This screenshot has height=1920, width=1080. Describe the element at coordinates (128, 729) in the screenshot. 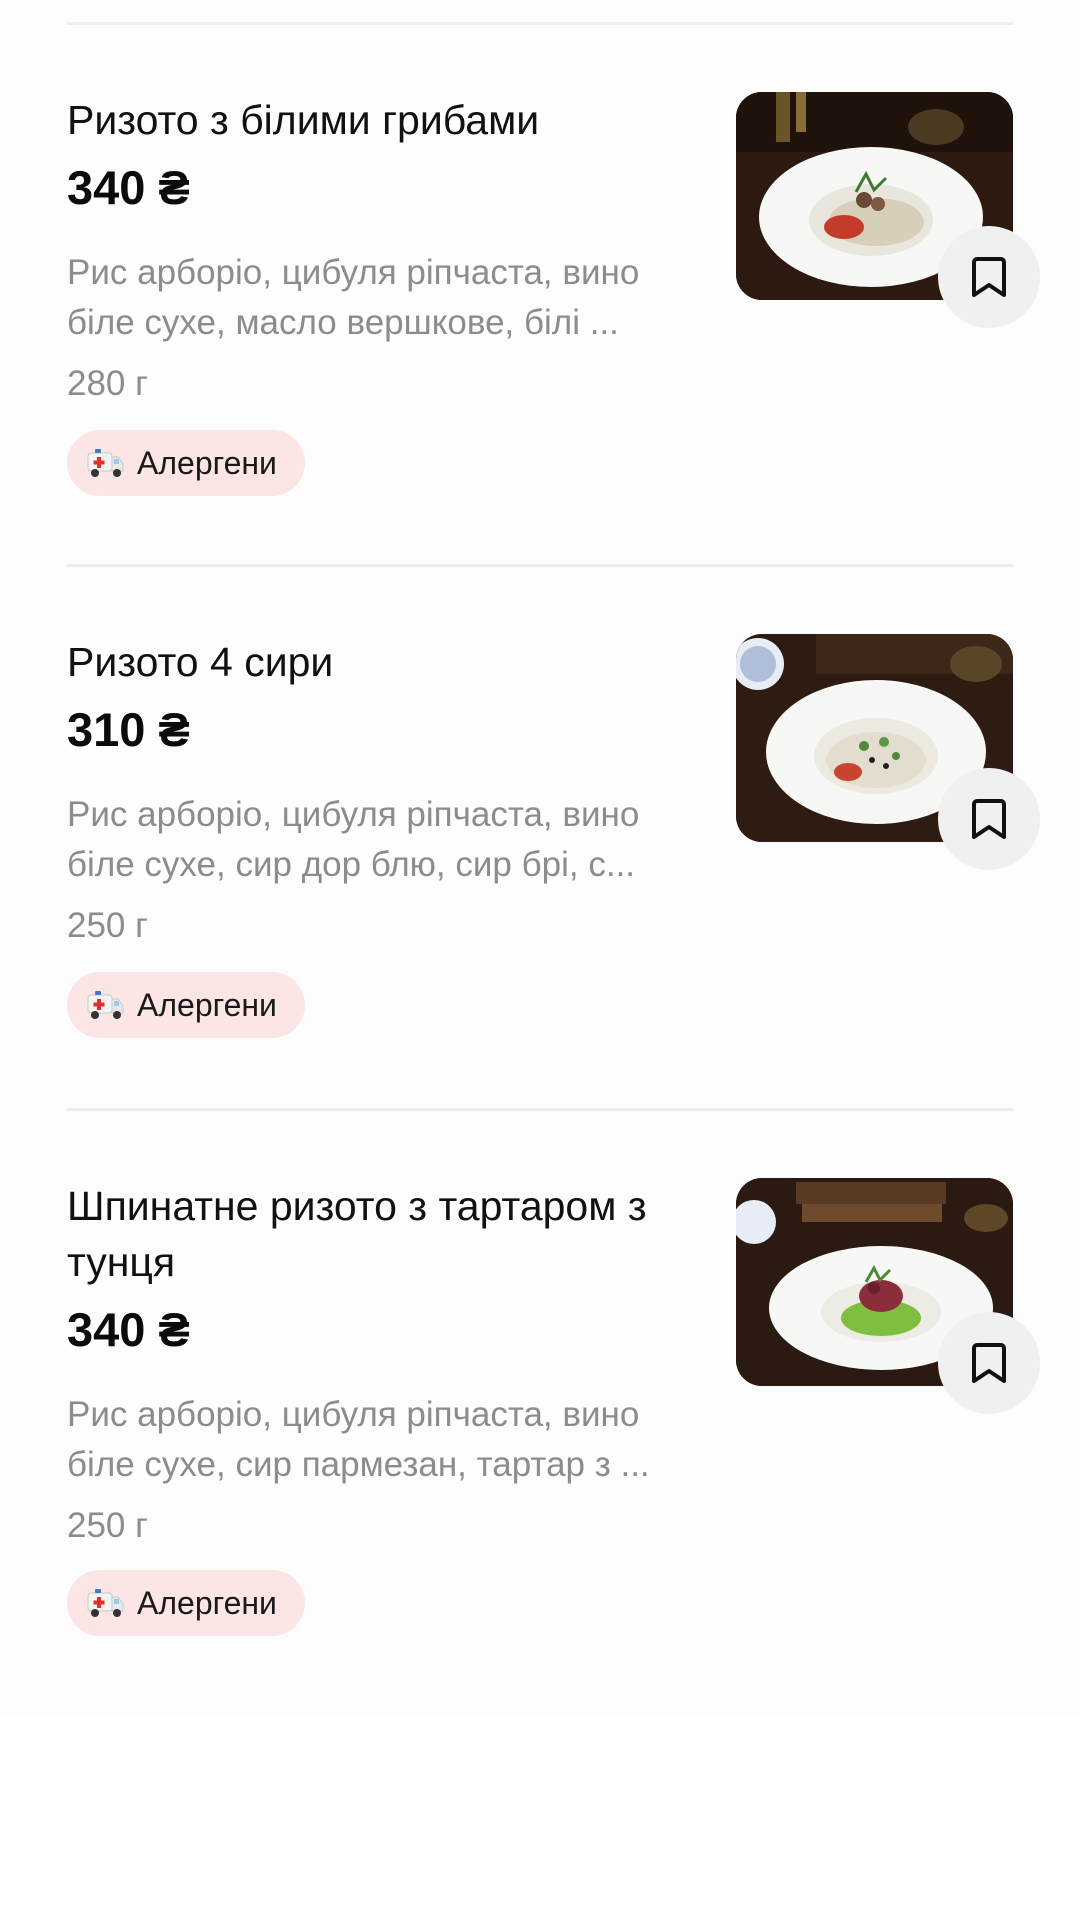

I see `item-price: 310 ₴` at that location.